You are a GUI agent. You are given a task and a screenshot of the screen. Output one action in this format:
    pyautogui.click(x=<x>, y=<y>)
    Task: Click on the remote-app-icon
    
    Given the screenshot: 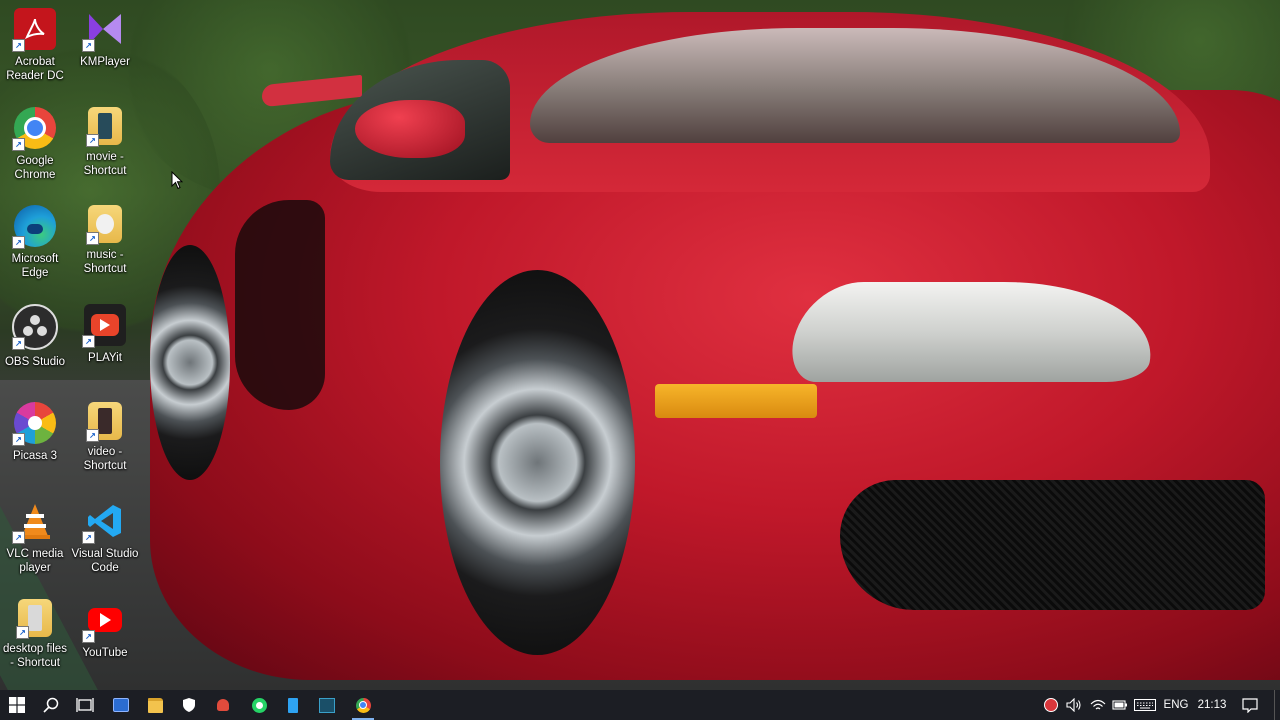 What is the action you would take?
    pyautogui.click(x=327, y=705)
    